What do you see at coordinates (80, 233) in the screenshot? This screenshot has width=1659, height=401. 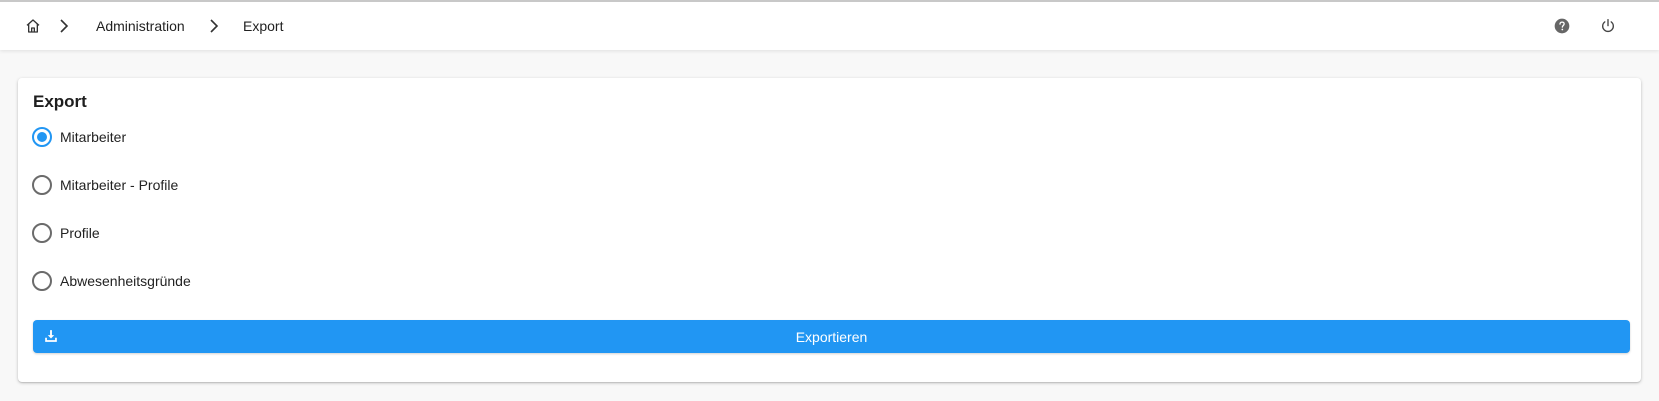 I see `radio-label: Profile` at bounding box center [80, 233].